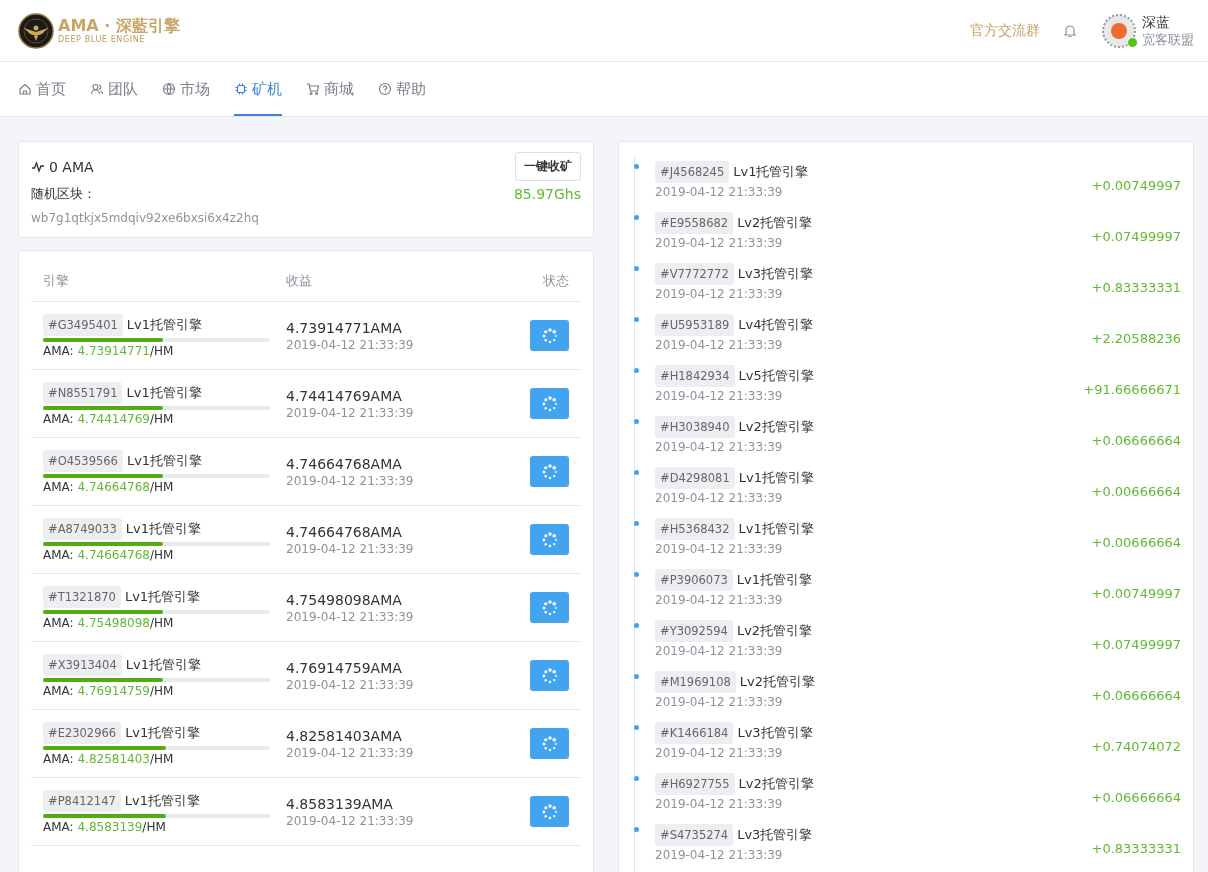 This screenshot has width=1208, height=872. What do you see at coordinates (695, 681) in the screenshot?
I see `engine-tag: #M1969108` at bounding box center [695, 681].